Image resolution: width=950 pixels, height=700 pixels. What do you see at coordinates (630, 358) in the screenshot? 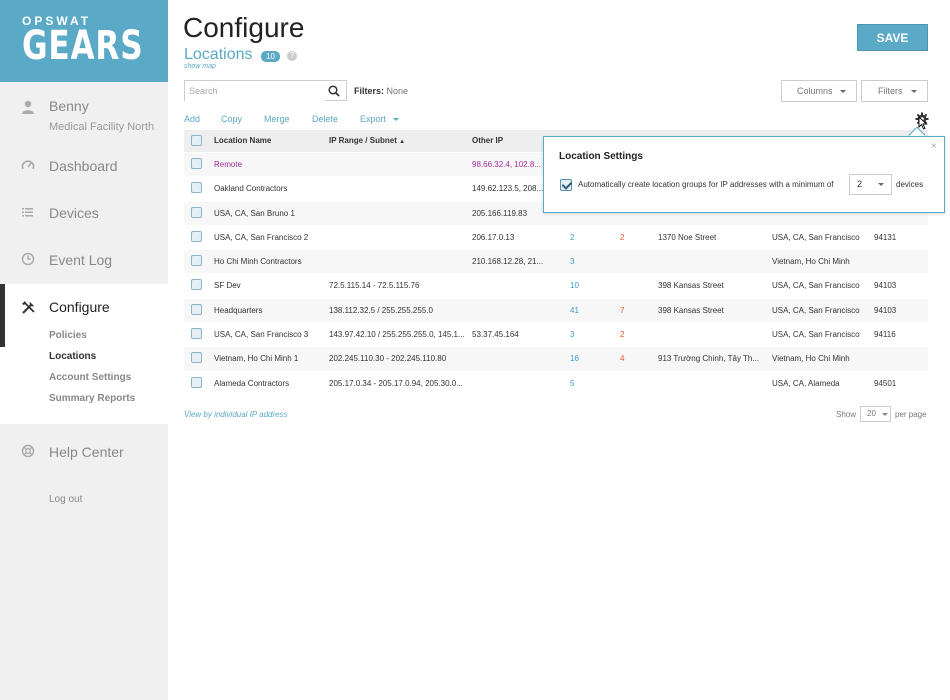
I see `cell-issues: 4` at bounding box center [630, 358].